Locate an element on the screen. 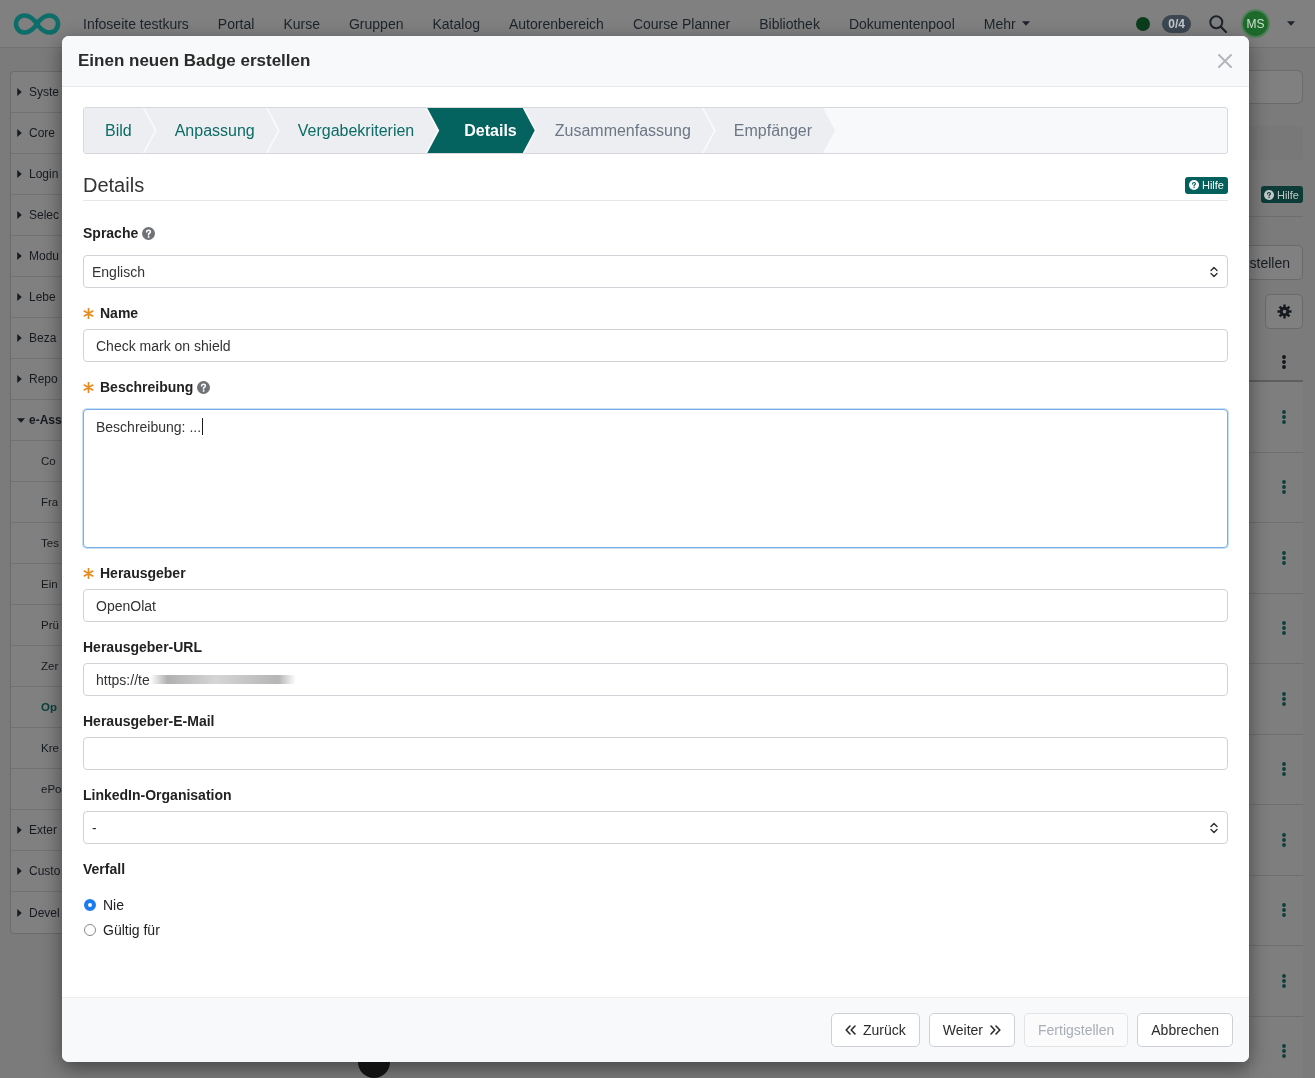  more-menu: Mehr is located at coordinates (1006, 23).